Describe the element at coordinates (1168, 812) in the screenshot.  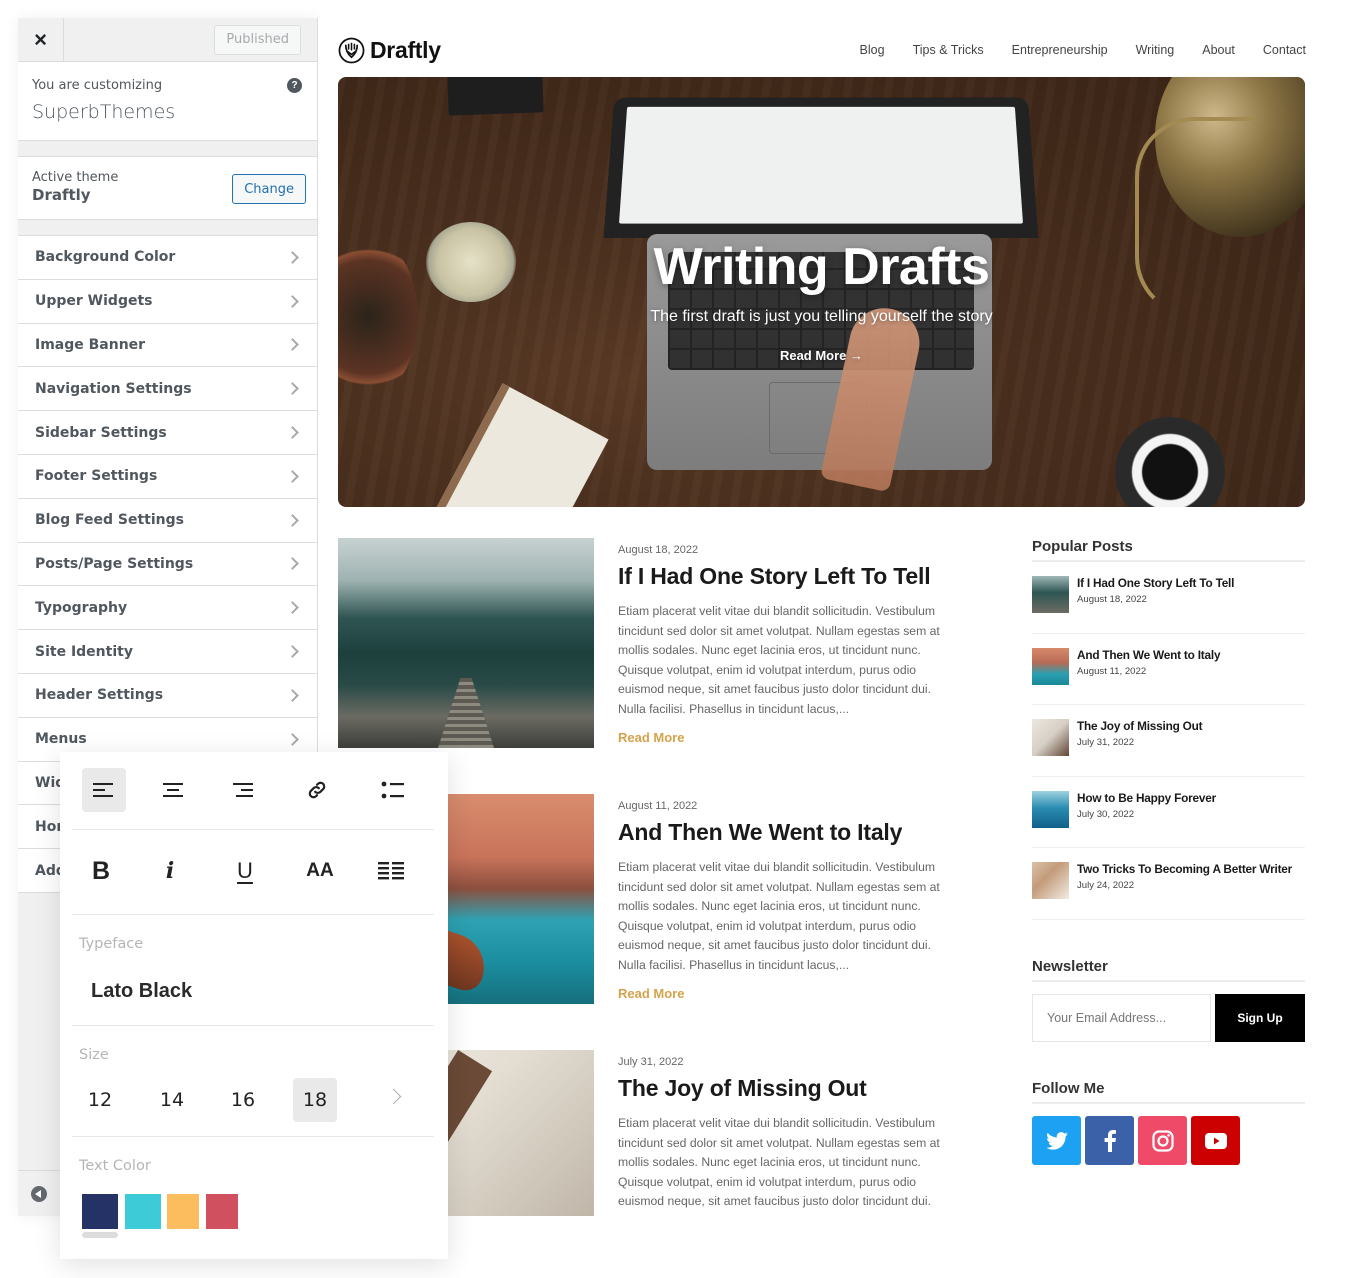
I see `popular-post-item: How to Be Happy Forever July 30, 2022` at that location.